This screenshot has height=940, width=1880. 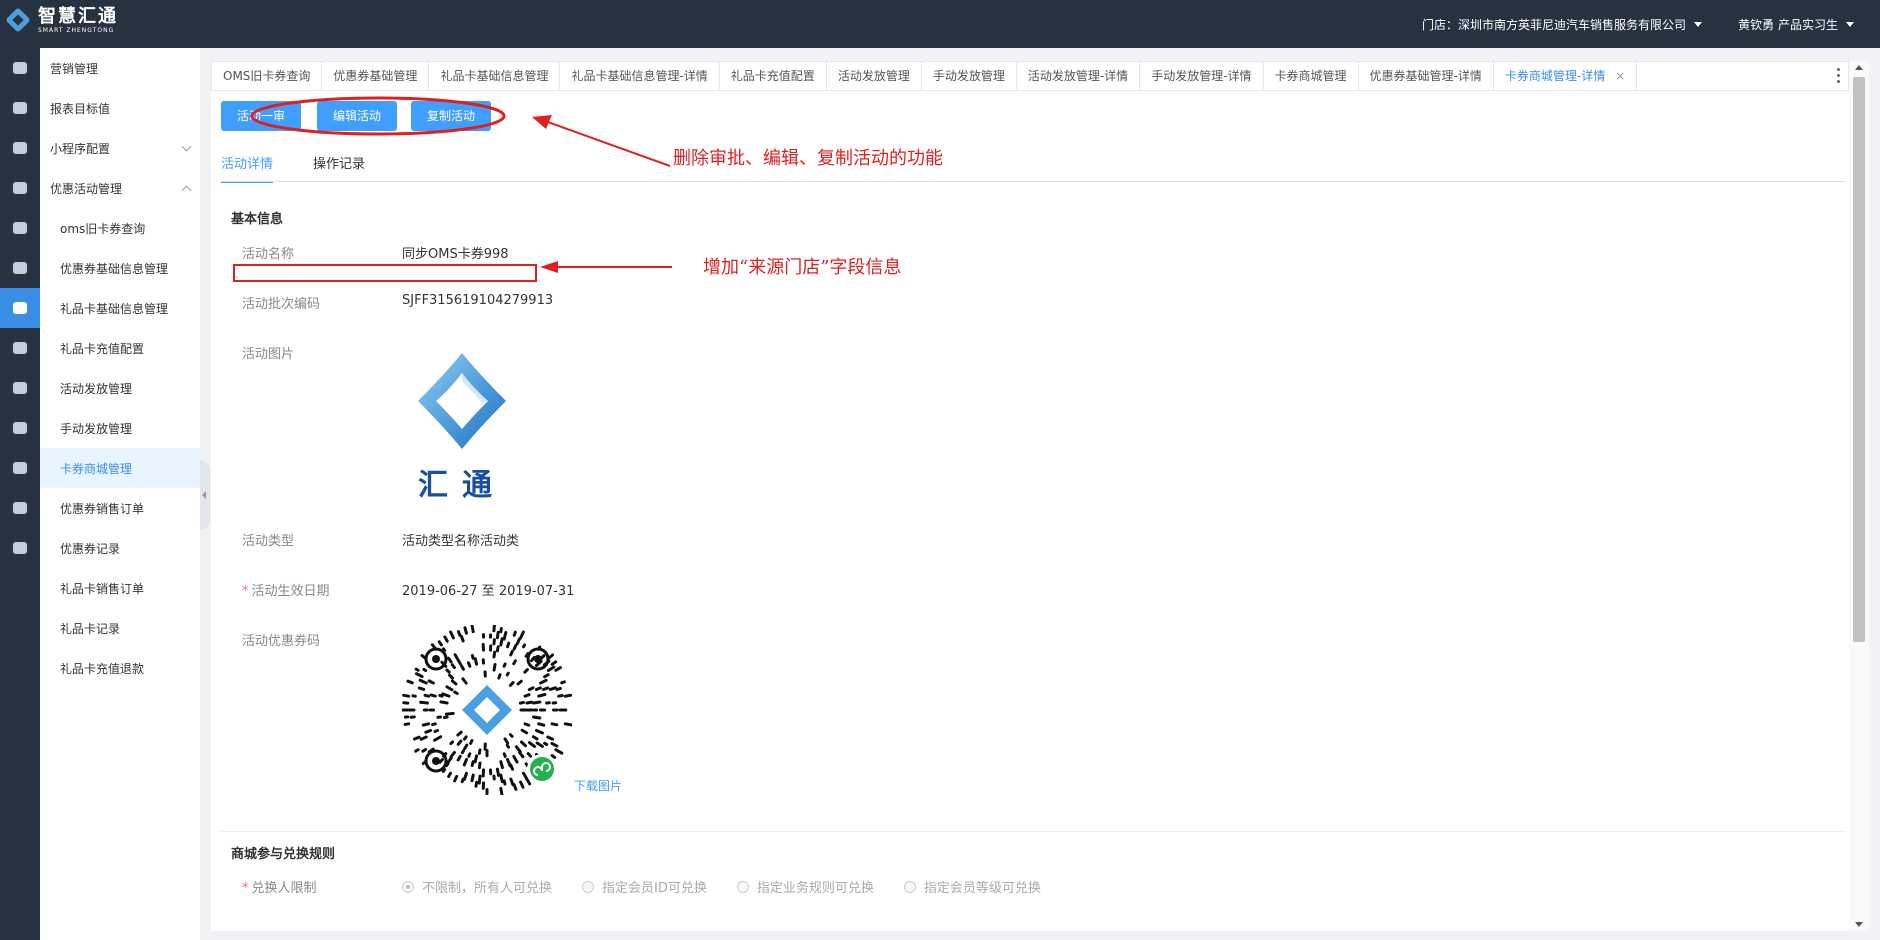 I want to click on annotation-overlay, so click(x=452, y=189).